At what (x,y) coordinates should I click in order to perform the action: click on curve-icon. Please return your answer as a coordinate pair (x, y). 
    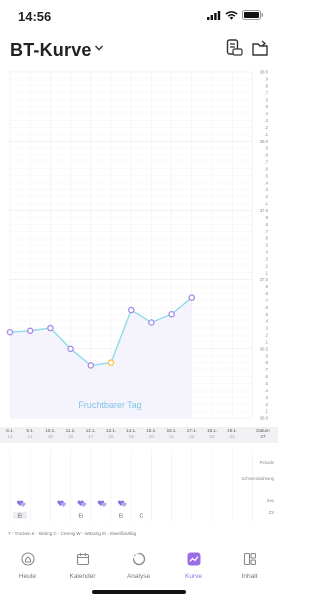
    Looking at the image, I should click on (193, 559).